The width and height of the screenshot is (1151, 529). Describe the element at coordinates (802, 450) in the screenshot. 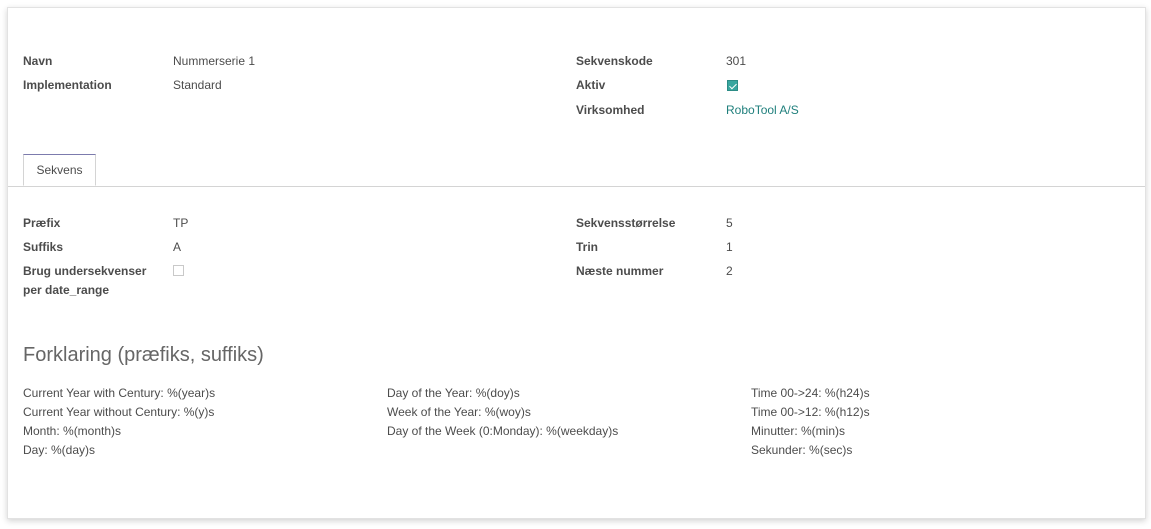

I see `legend-item: Sekunder: %(sec)s` at that location.